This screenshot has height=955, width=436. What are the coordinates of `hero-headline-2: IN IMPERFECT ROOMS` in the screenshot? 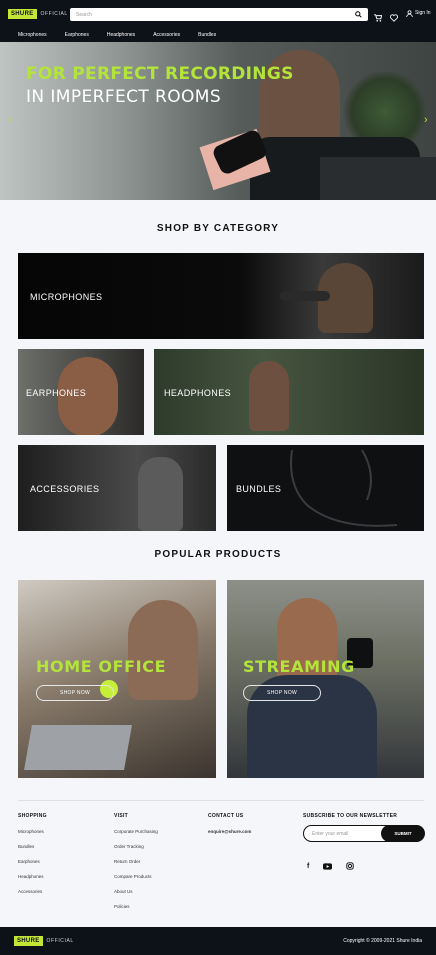 It's located at (124, 97).